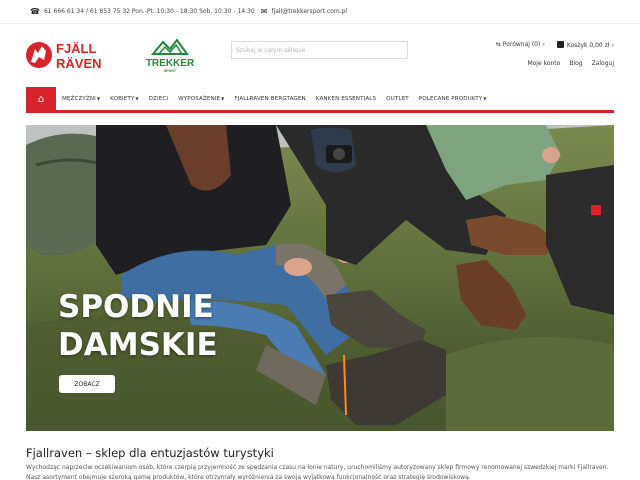  I want to click on compare-link: ⇆ Porównaj (0) ▾, so click(520, 45).